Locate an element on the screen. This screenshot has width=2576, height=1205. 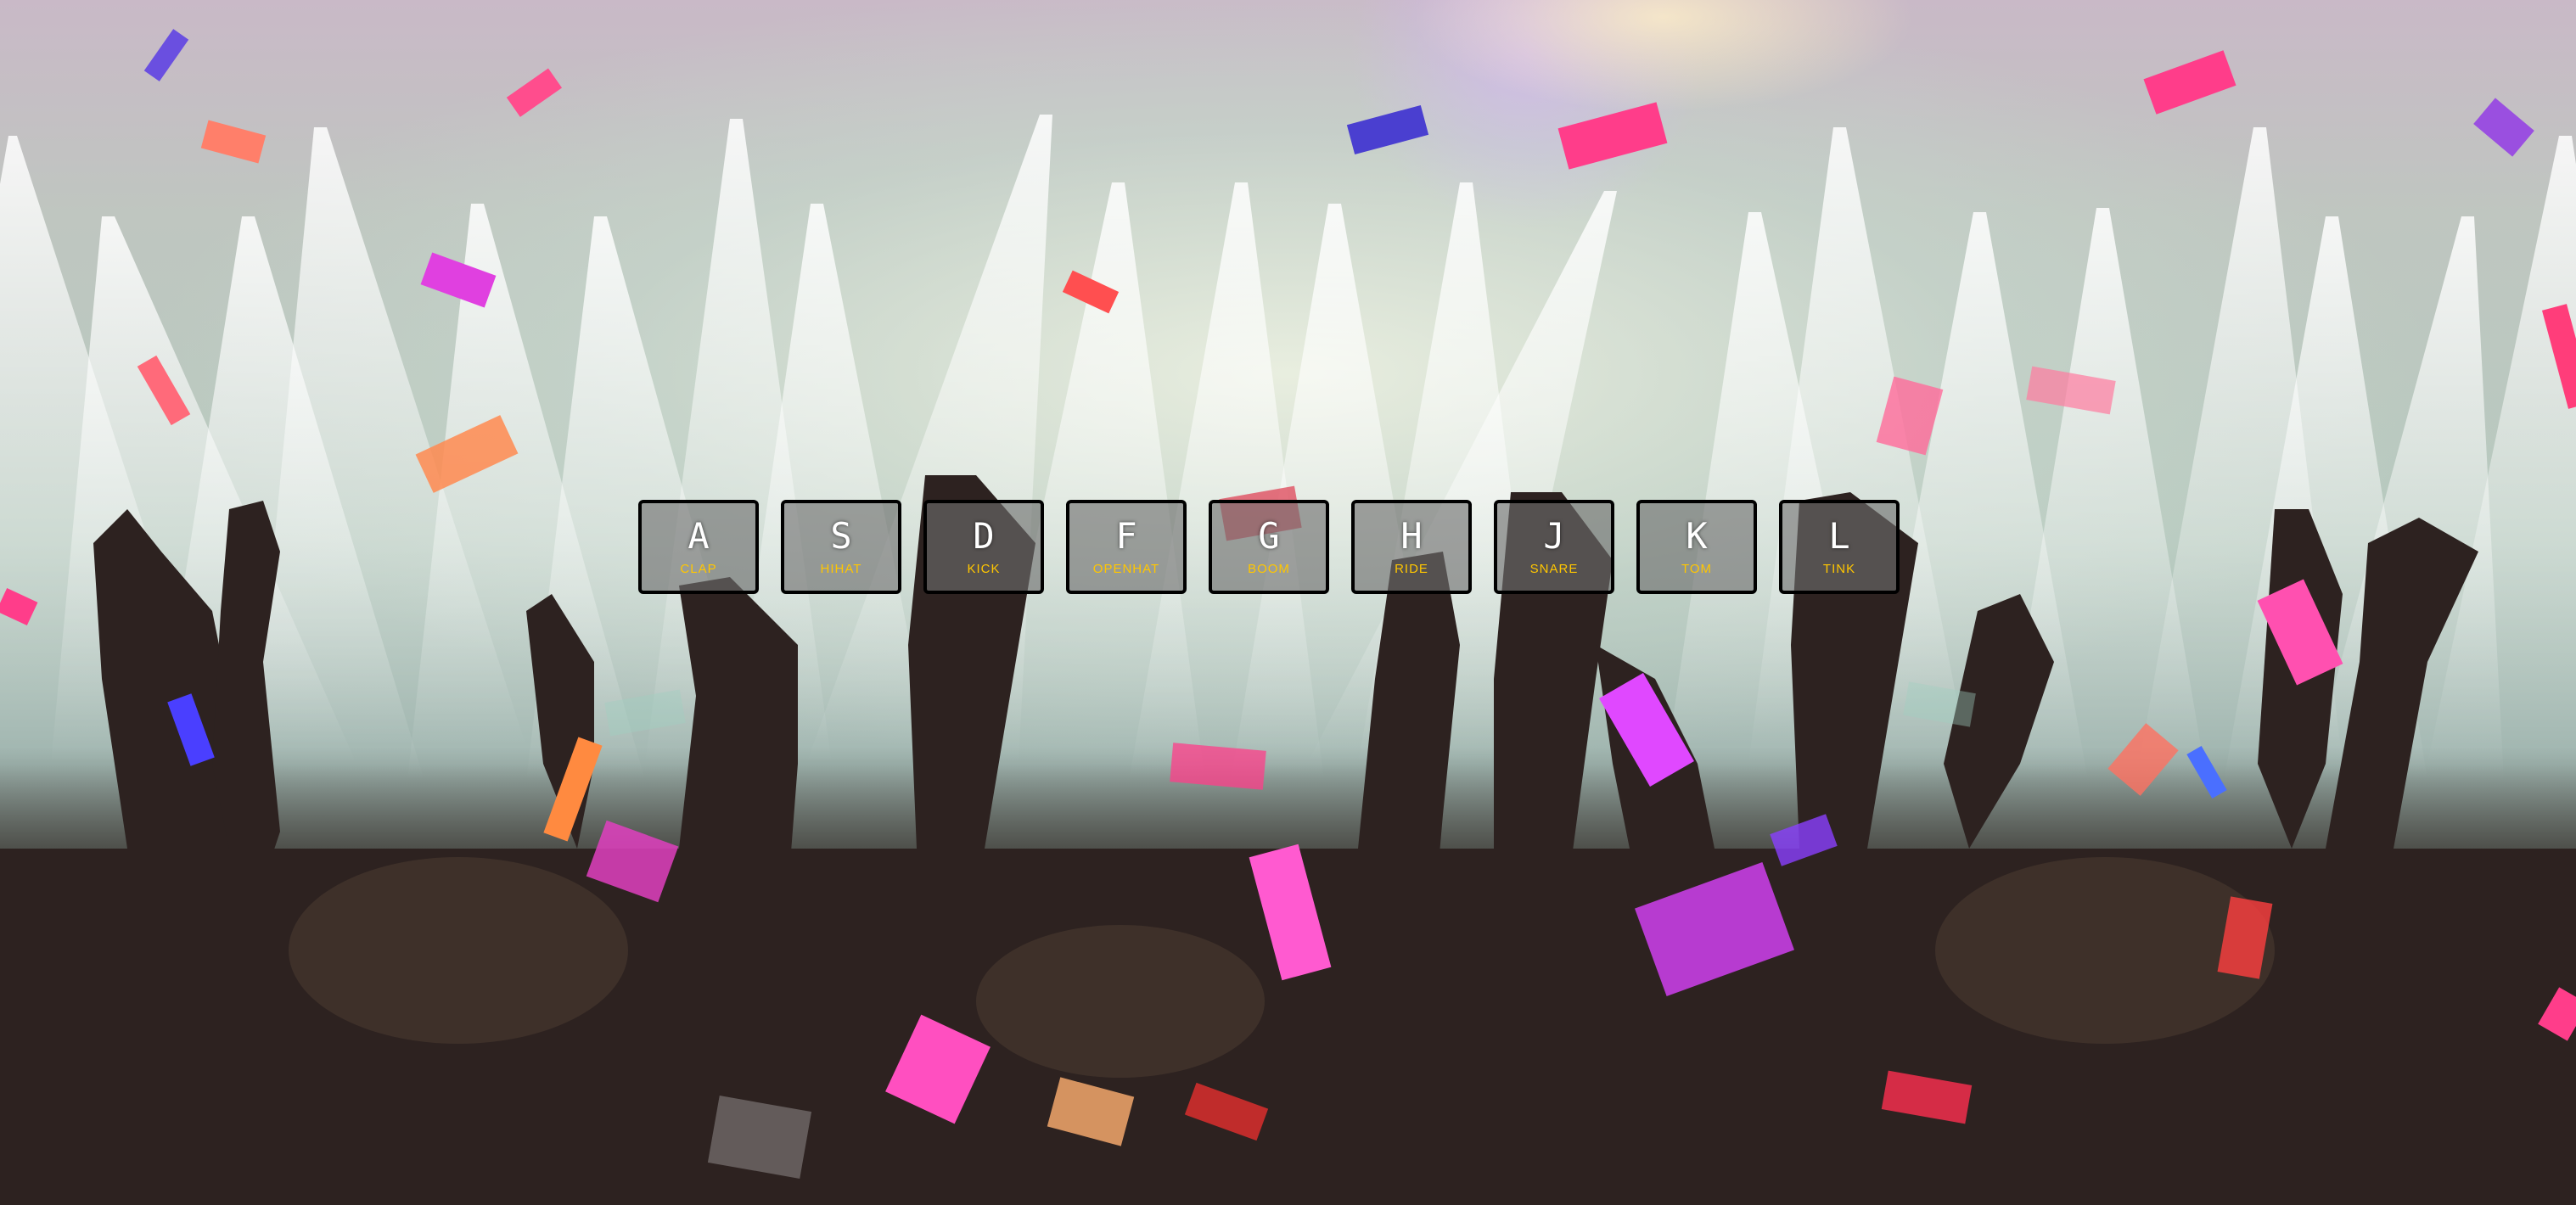
drum-key-s: S HIHAT is located at coordinates (841, 547).